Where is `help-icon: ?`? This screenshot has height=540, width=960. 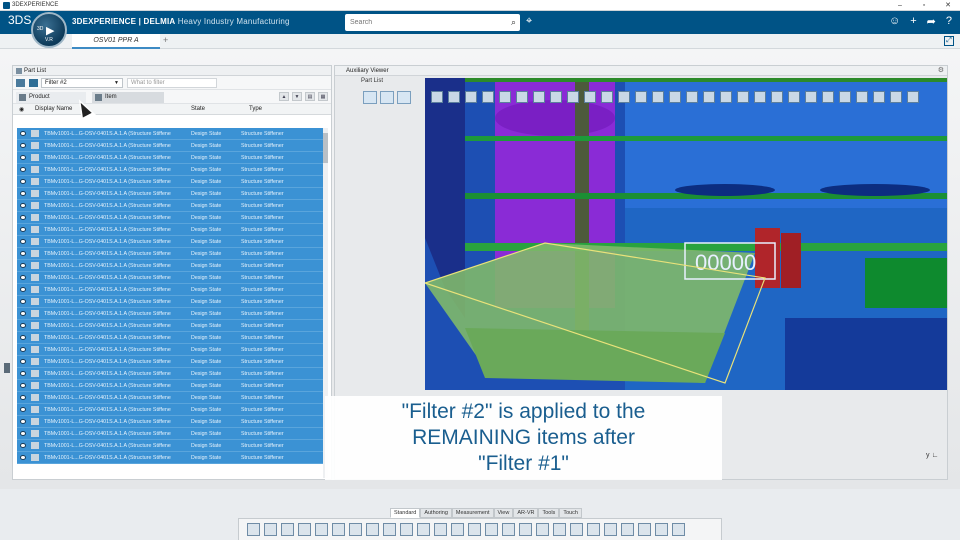
help-icon: ? is located at coordinates (949, 21).